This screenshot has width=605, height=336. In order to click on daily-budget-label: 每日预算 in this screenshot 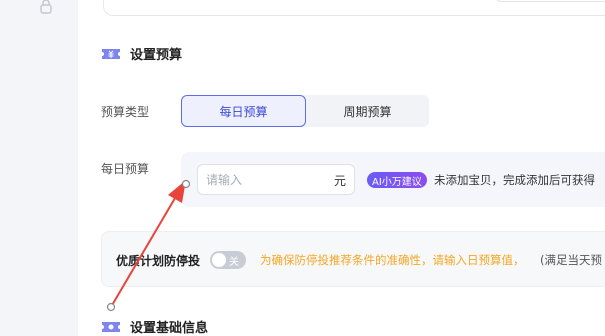, I will do `click(125, 169)`.